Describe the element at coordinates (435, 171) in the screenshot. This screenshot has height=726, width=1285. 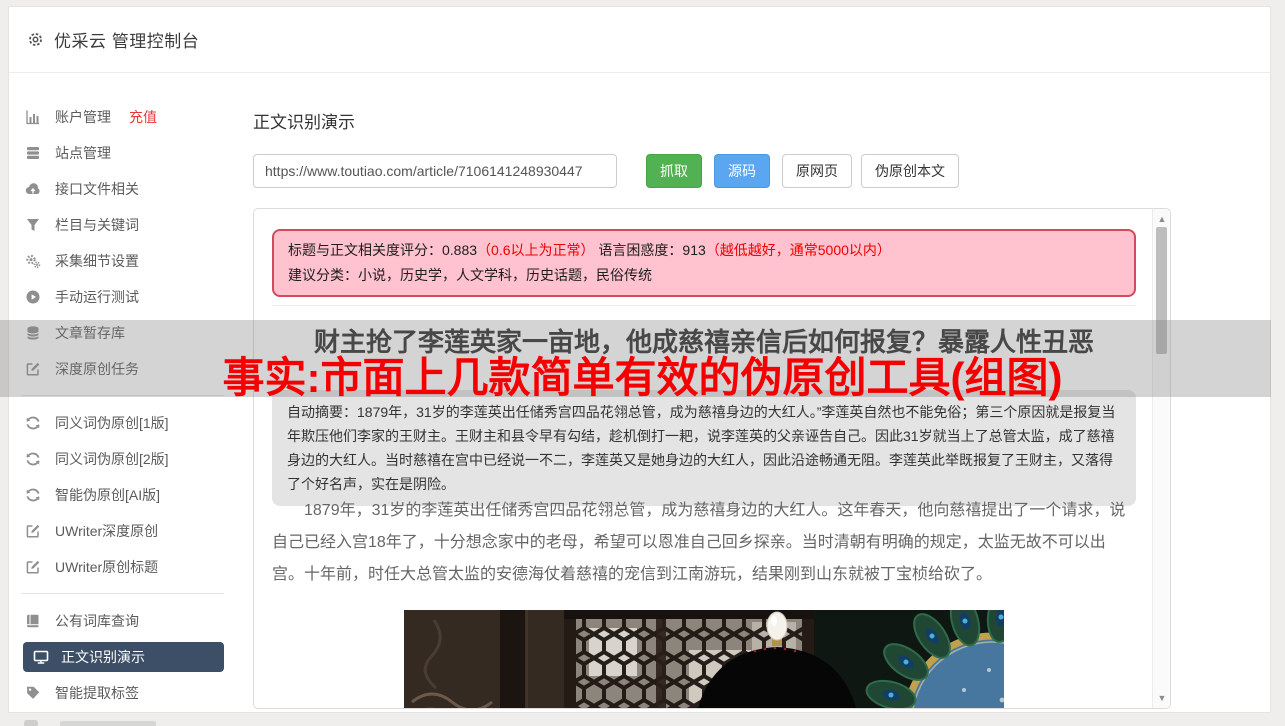
I see `url-input` at that location.